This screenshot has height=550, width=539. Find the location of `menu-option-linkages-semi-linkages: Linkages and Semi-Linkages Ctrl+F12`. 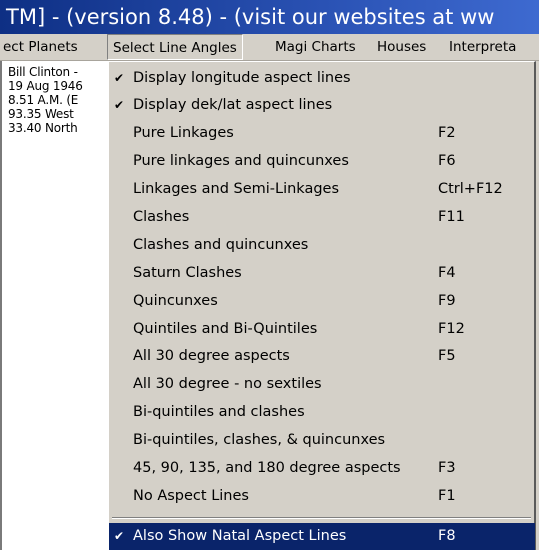

menu-option-linkages-semi-linkages: Linkages and Semi-Linkages Ctrl+F12 is located at coordinates (322, 189).